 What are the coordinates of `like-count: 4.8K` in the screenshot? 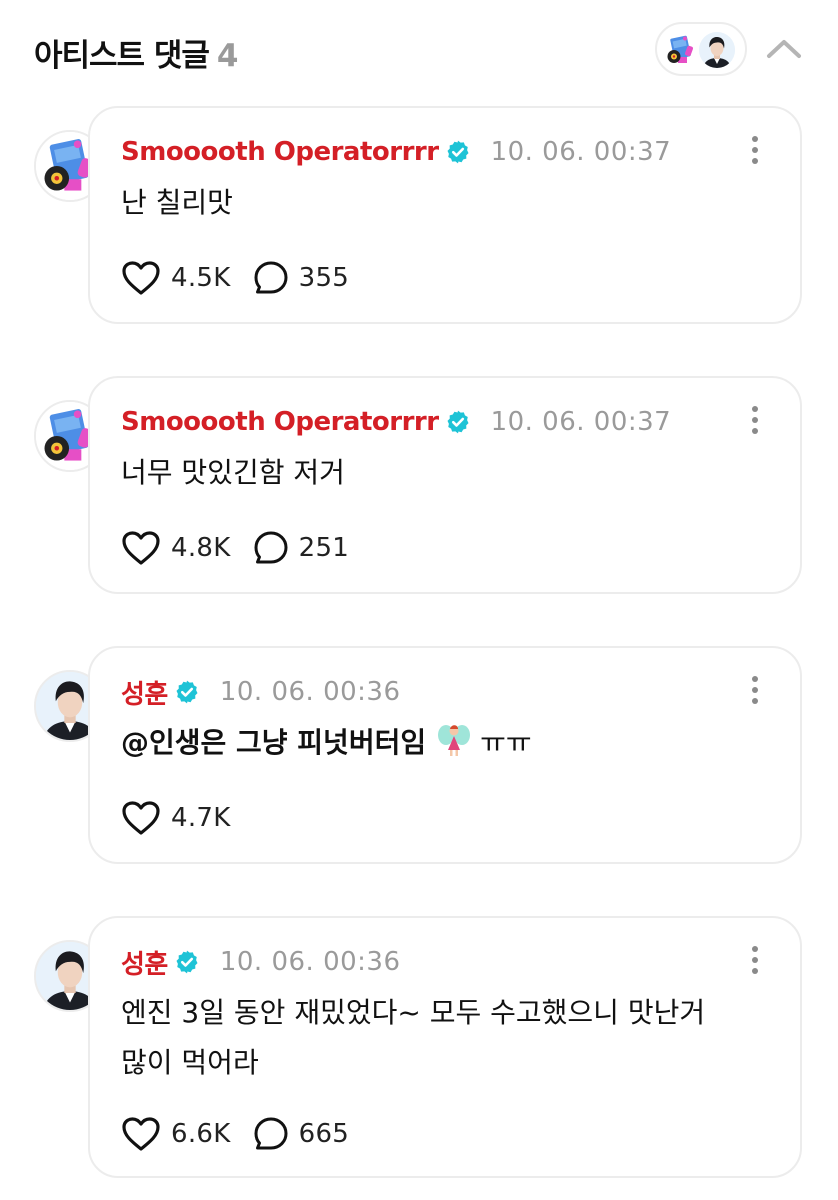 It's located at (201, 548).